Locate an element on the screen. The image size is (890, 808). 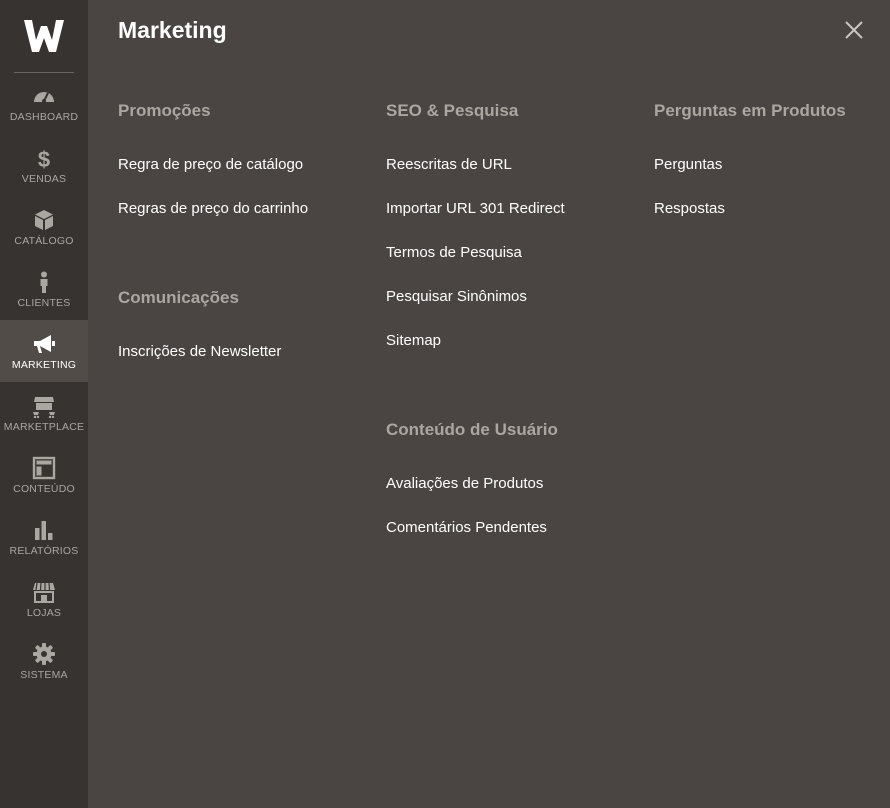
sidebar: Dashboard $ Vendas Catálogo Clientes is located at coordinates (44, 404).